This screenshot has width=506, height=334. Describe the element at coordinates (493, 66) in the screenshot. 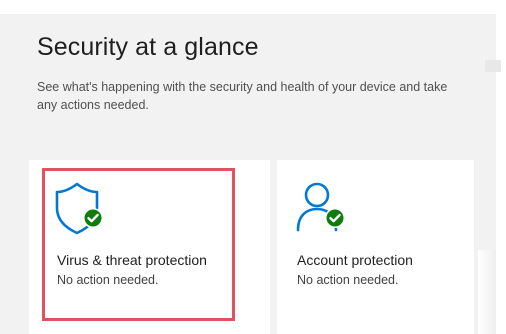

I see `scroll-indicator` at that location.